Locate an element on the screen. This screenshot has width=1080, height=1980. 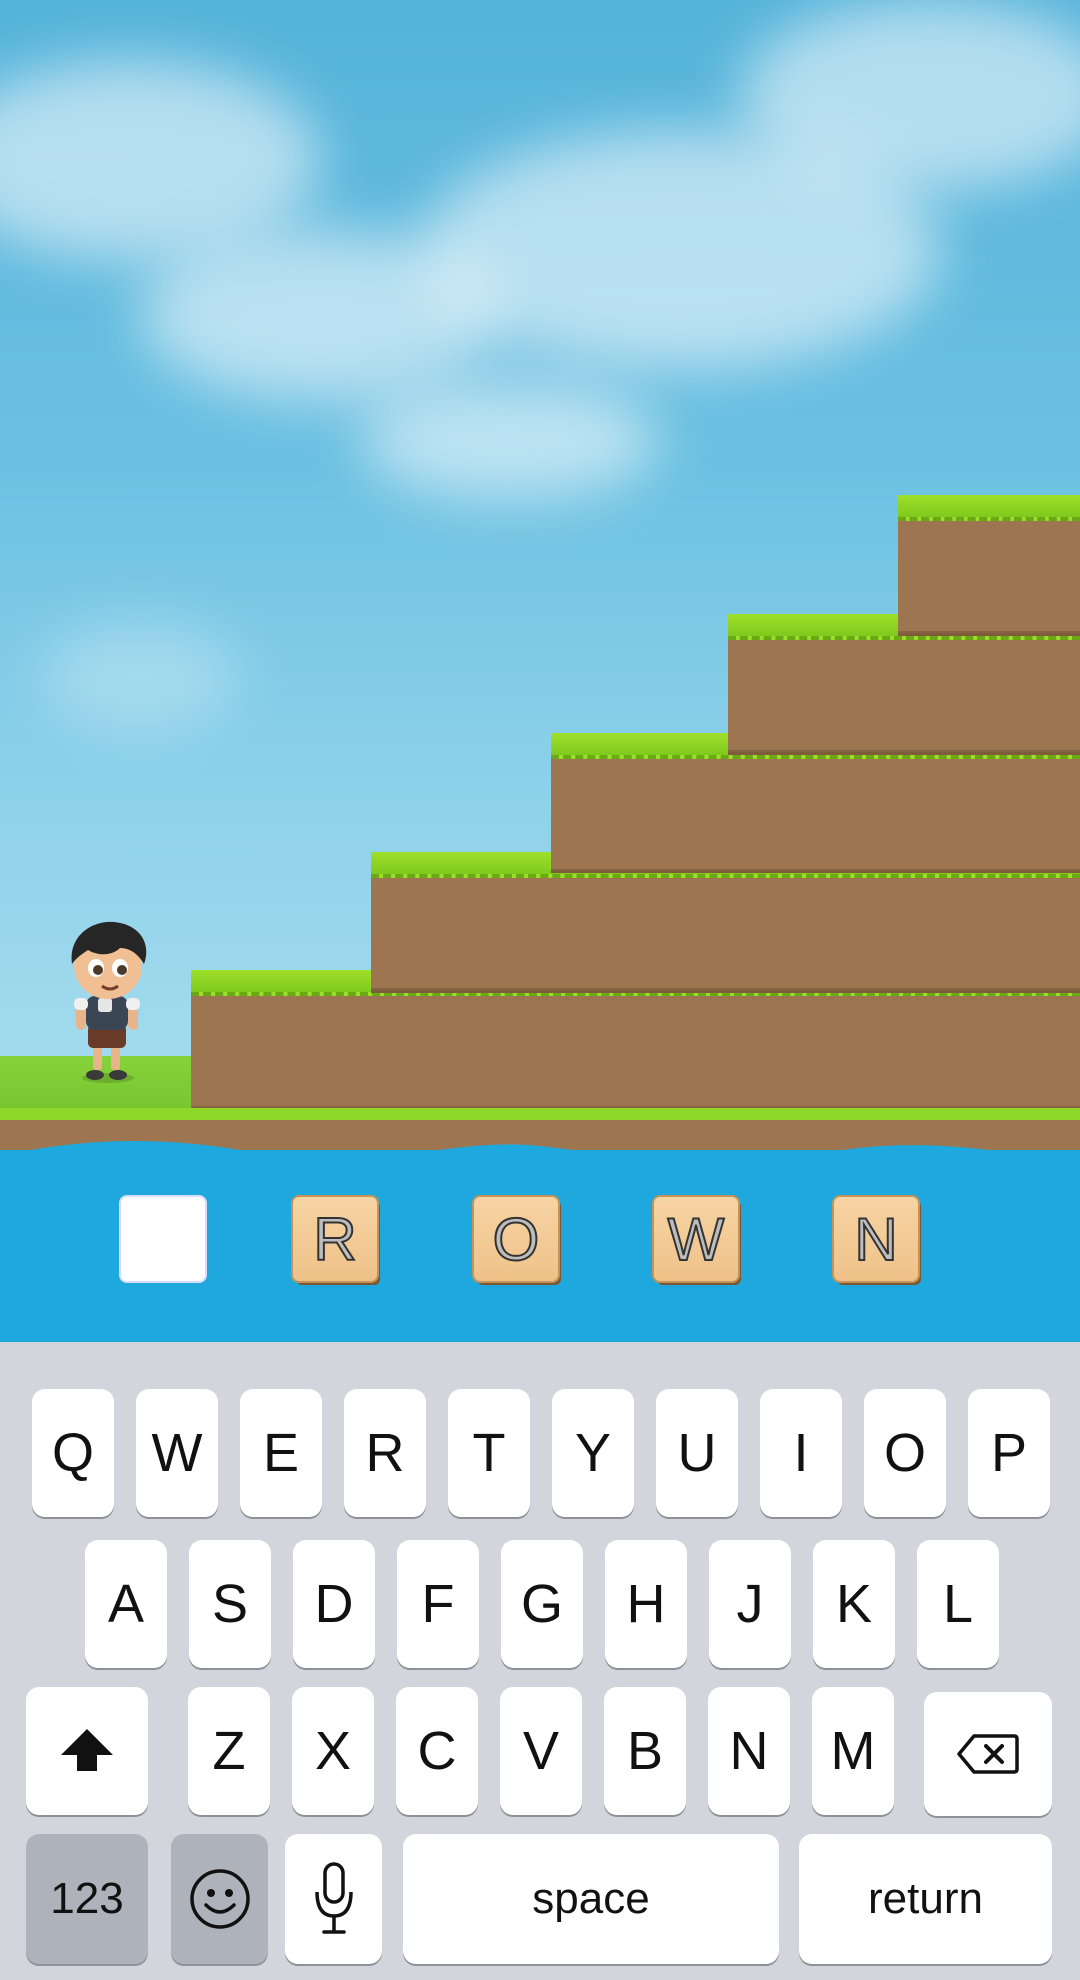
key-f: F is located at coordinates (438, 1604).